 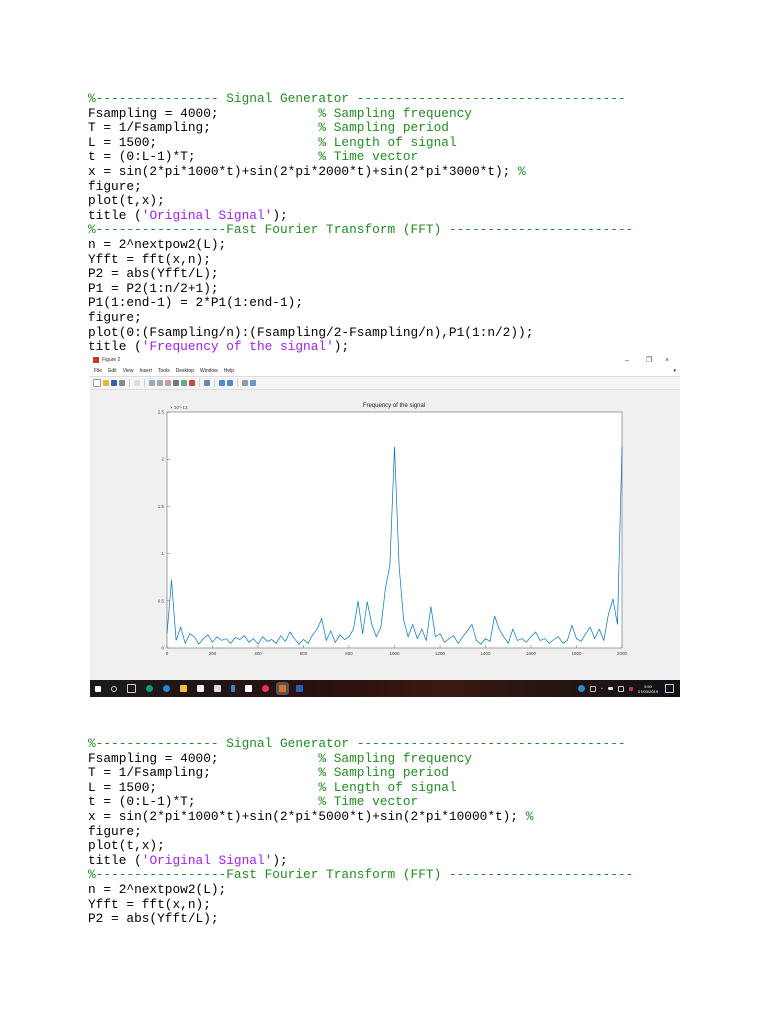 What do you see at coordinates (620, 688) in the screenshot?
I see `network-icon` at bounding box center [620, 688].